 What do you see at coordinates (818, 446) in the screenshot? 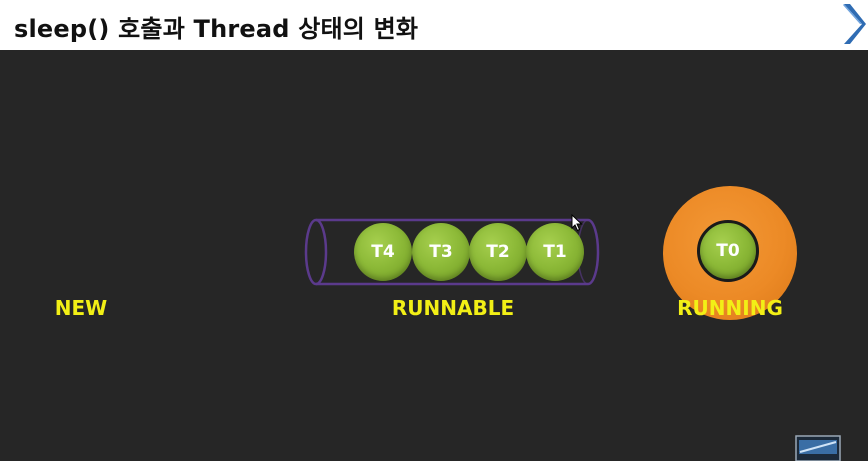
I see `window-thumbnail-icon` at bounding box center [818, 446].